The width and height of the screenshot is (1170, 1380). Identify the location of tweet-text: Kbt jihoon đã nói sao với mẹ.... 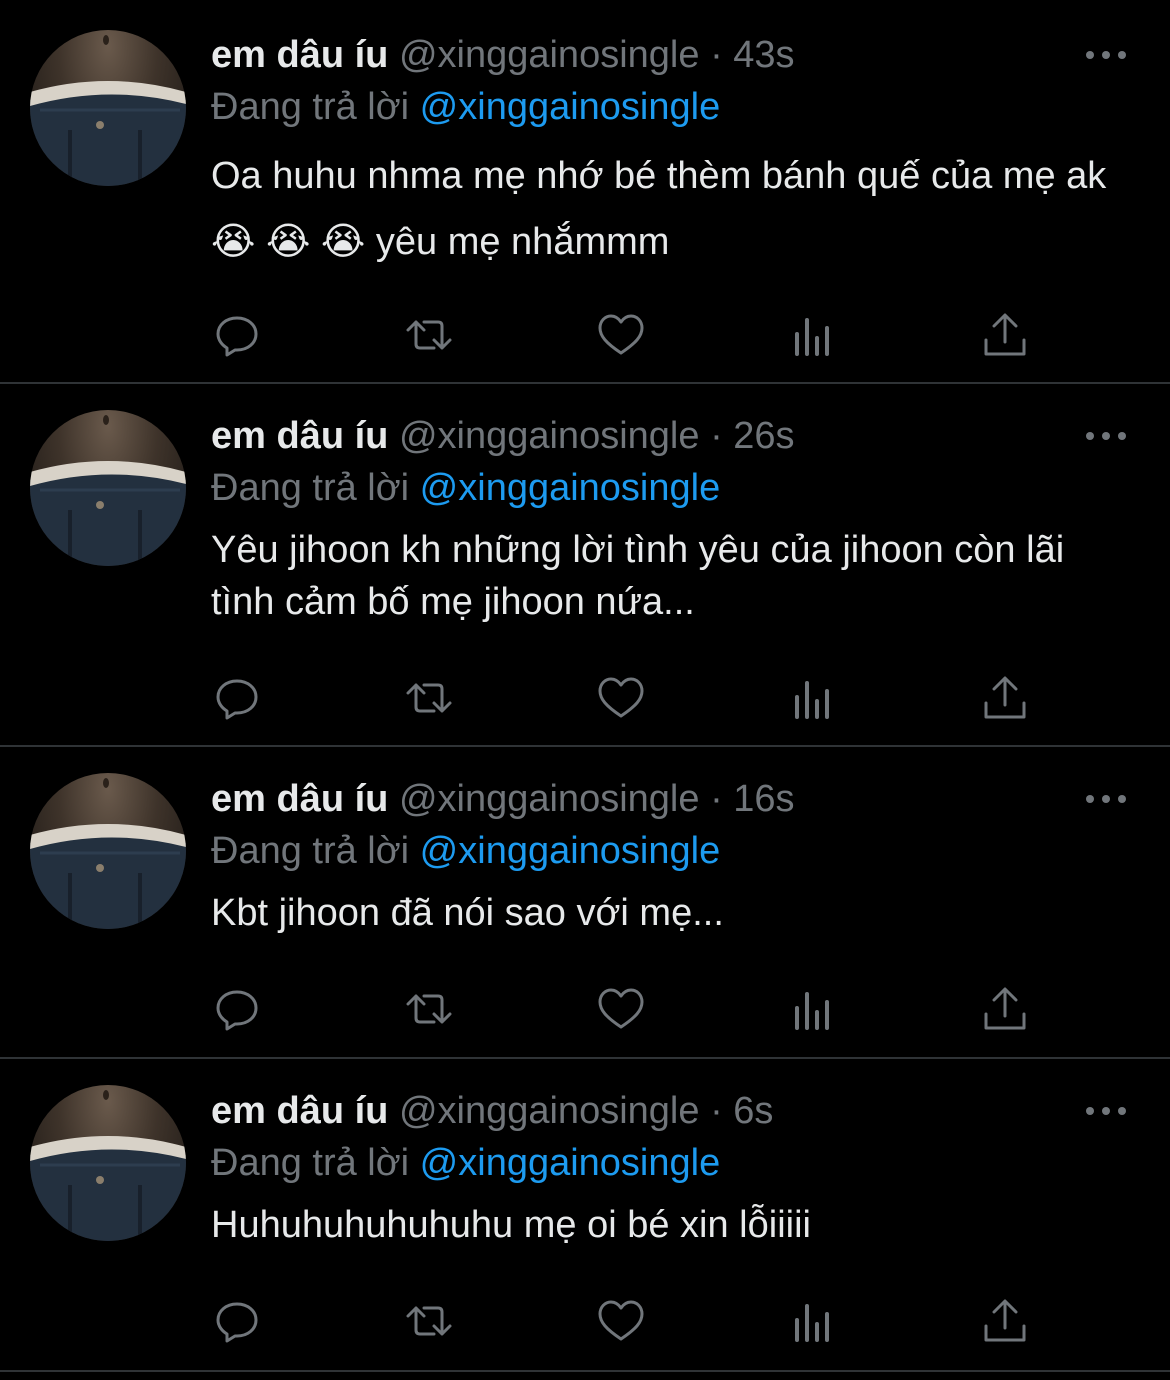
(467, 913).